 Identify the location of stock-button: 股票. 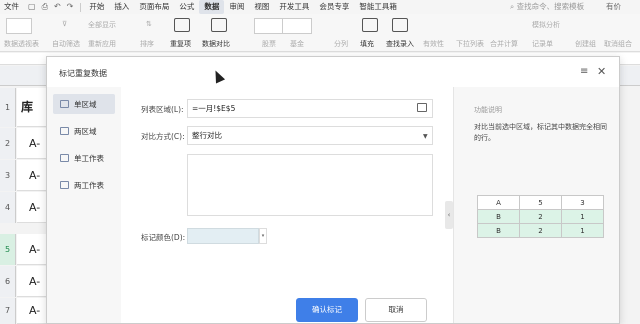
(269, 44).